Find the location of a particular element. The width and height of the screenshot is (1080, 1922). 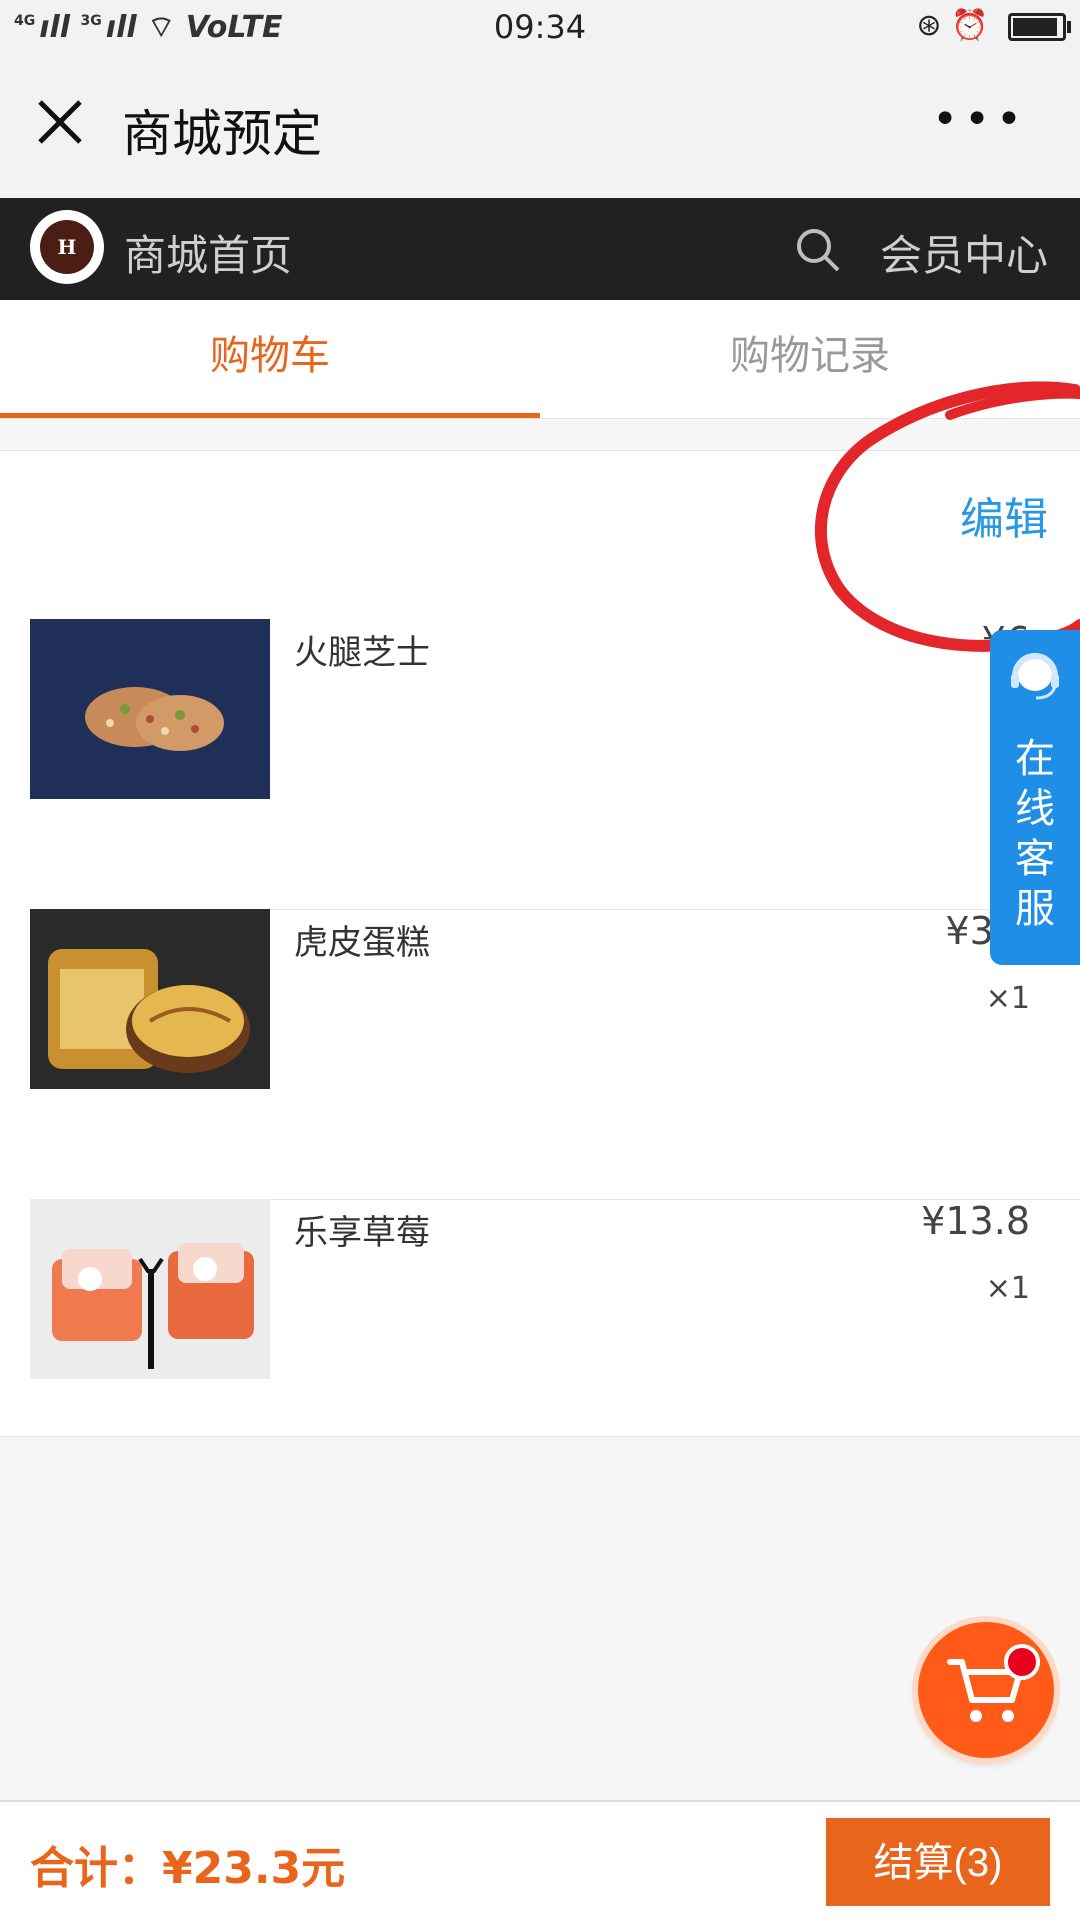

shop-logo: H is located at coordinates (67, 247).